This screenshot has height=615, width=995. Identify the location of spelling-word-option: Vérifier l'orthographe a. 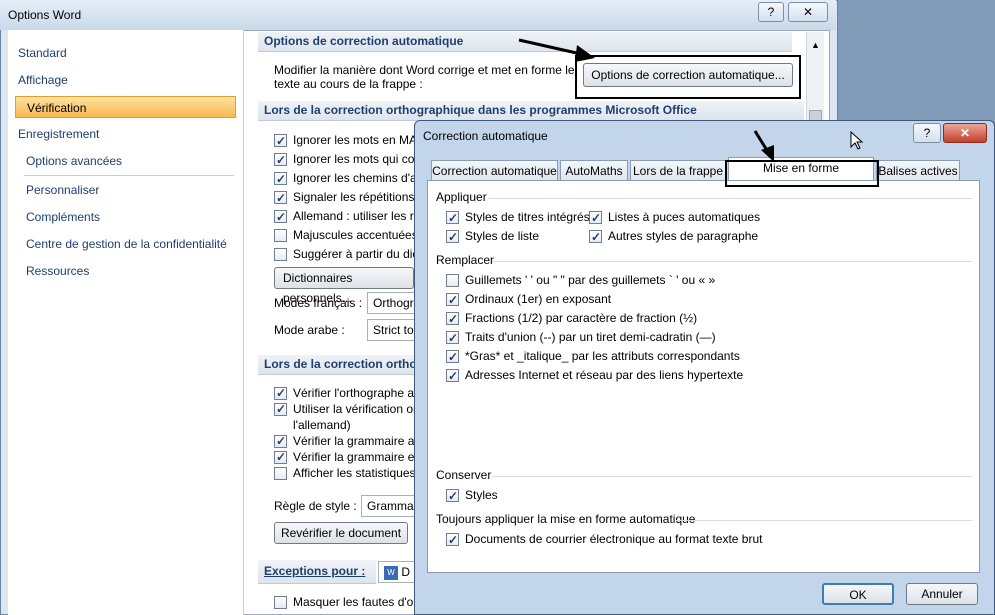
(349, 393).